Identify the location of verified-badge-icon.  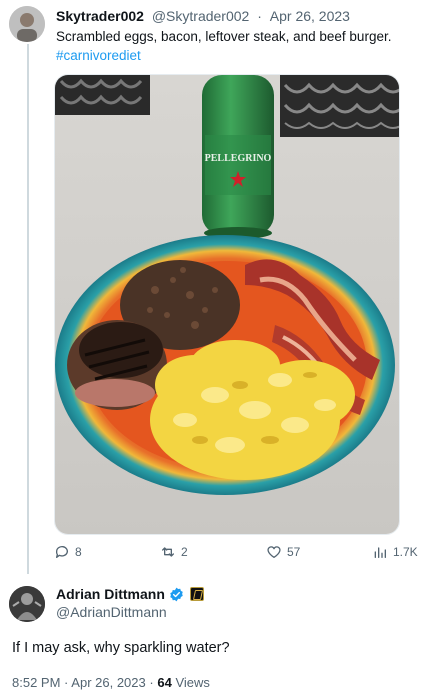
(176, 594).